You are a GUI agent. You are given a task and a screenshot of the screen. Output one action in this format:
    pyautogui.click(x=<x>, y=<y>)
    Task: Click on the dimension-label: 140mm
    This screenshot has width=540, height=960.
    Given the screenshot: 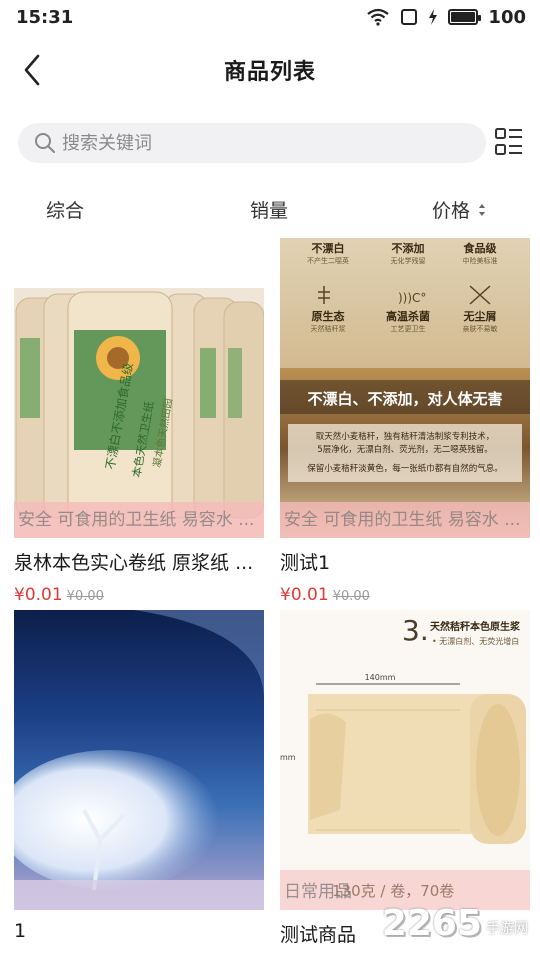 What is the action you would take?
    pyautogui.click(x=380, y=677)
    